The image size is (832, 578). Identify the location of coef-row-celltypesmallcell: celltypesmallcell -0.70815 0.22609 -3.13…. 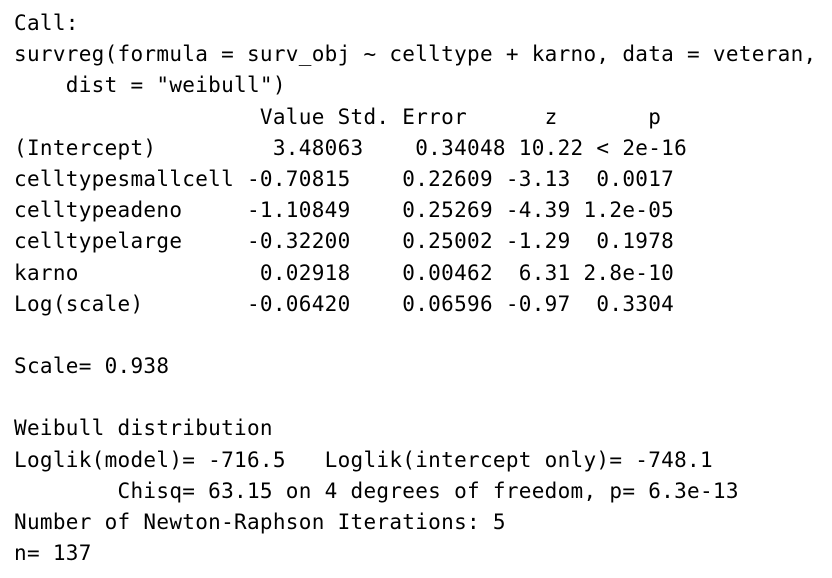
(344, 178).